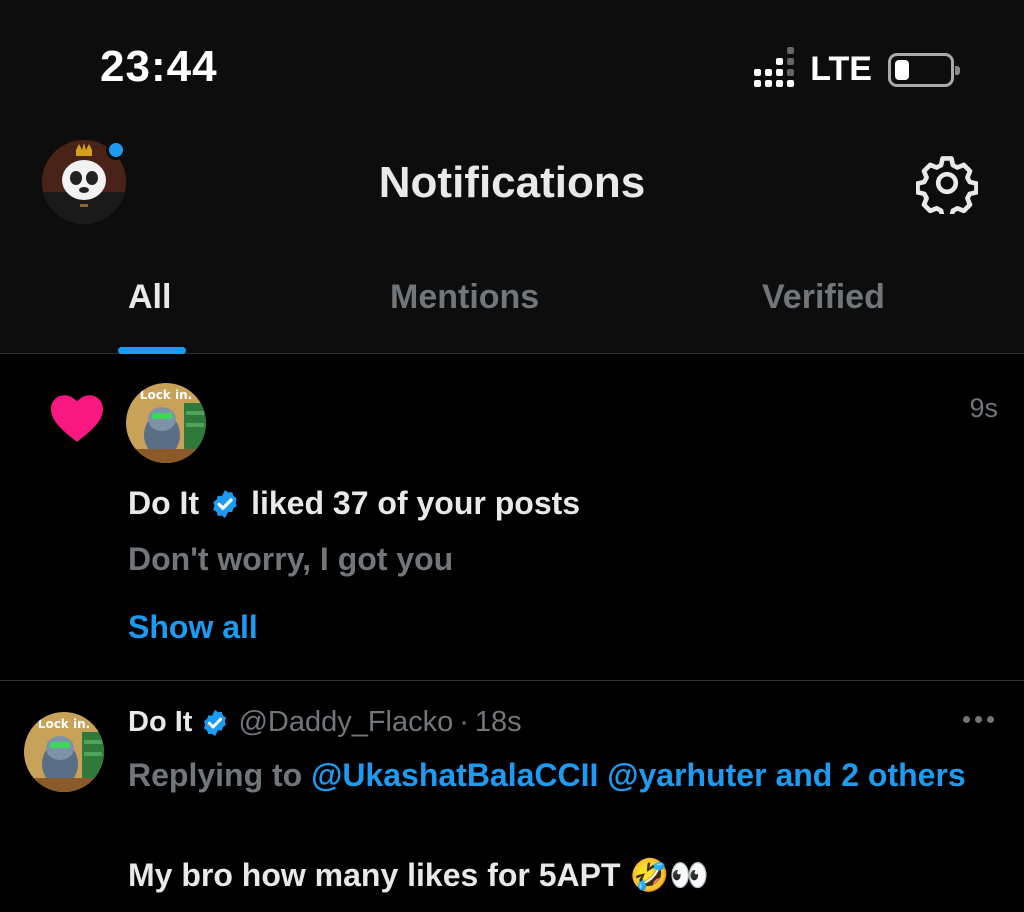 The height and width of the screenshot is (912, 1024). What do you see at coordinates (512, 182) in the screenshot?
I see `page-title: Notifications` at bounding box center [512, 182].